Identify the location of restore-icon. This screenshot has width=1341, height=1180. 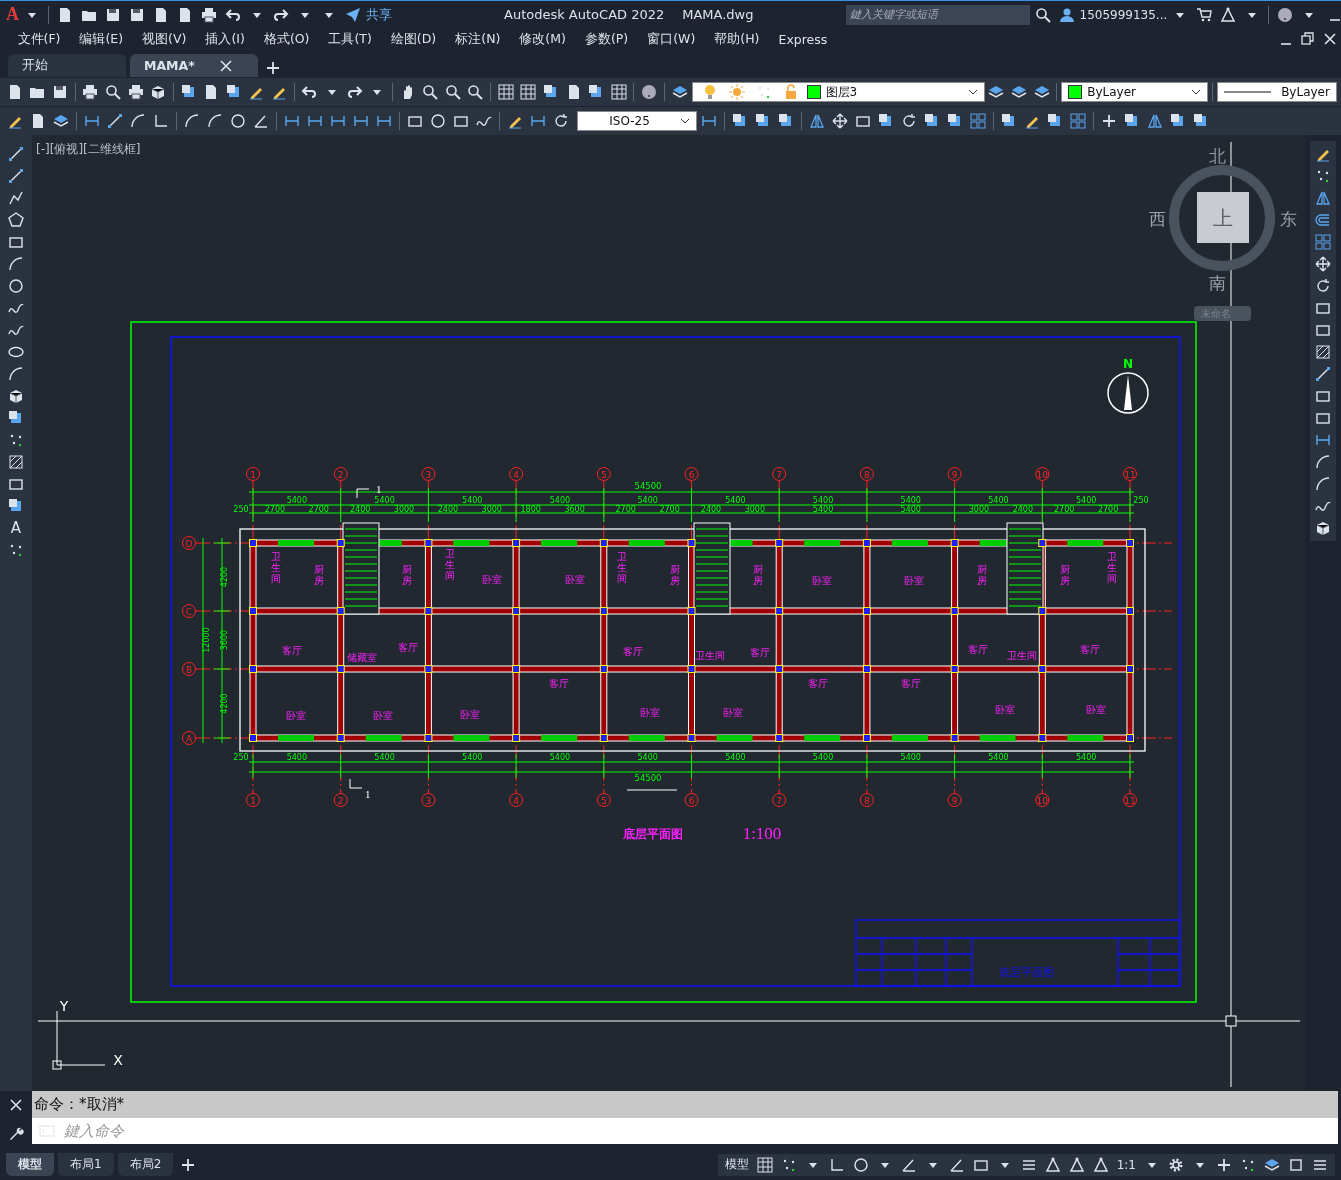
(1308, 39).